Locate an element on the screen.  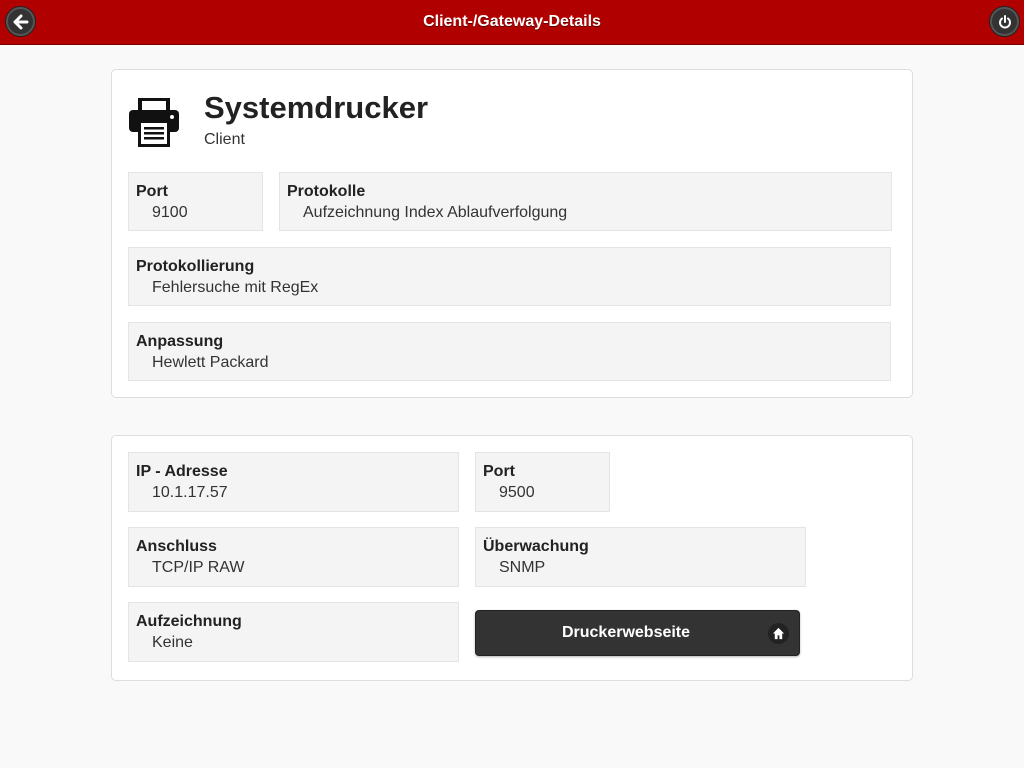
power-button is located at coordinates (1004, 21).